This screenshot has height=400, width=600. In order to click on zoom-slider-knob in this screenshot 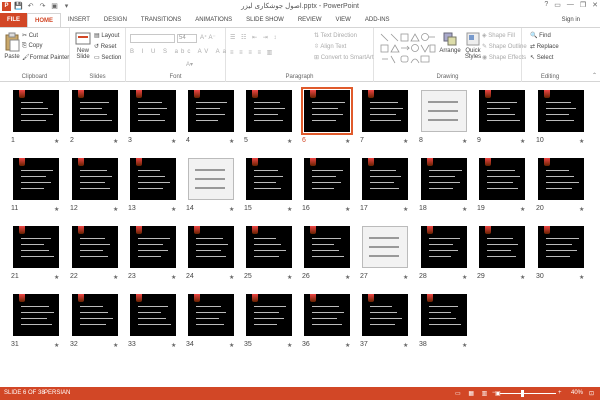, I will do `click(522, 393)`.